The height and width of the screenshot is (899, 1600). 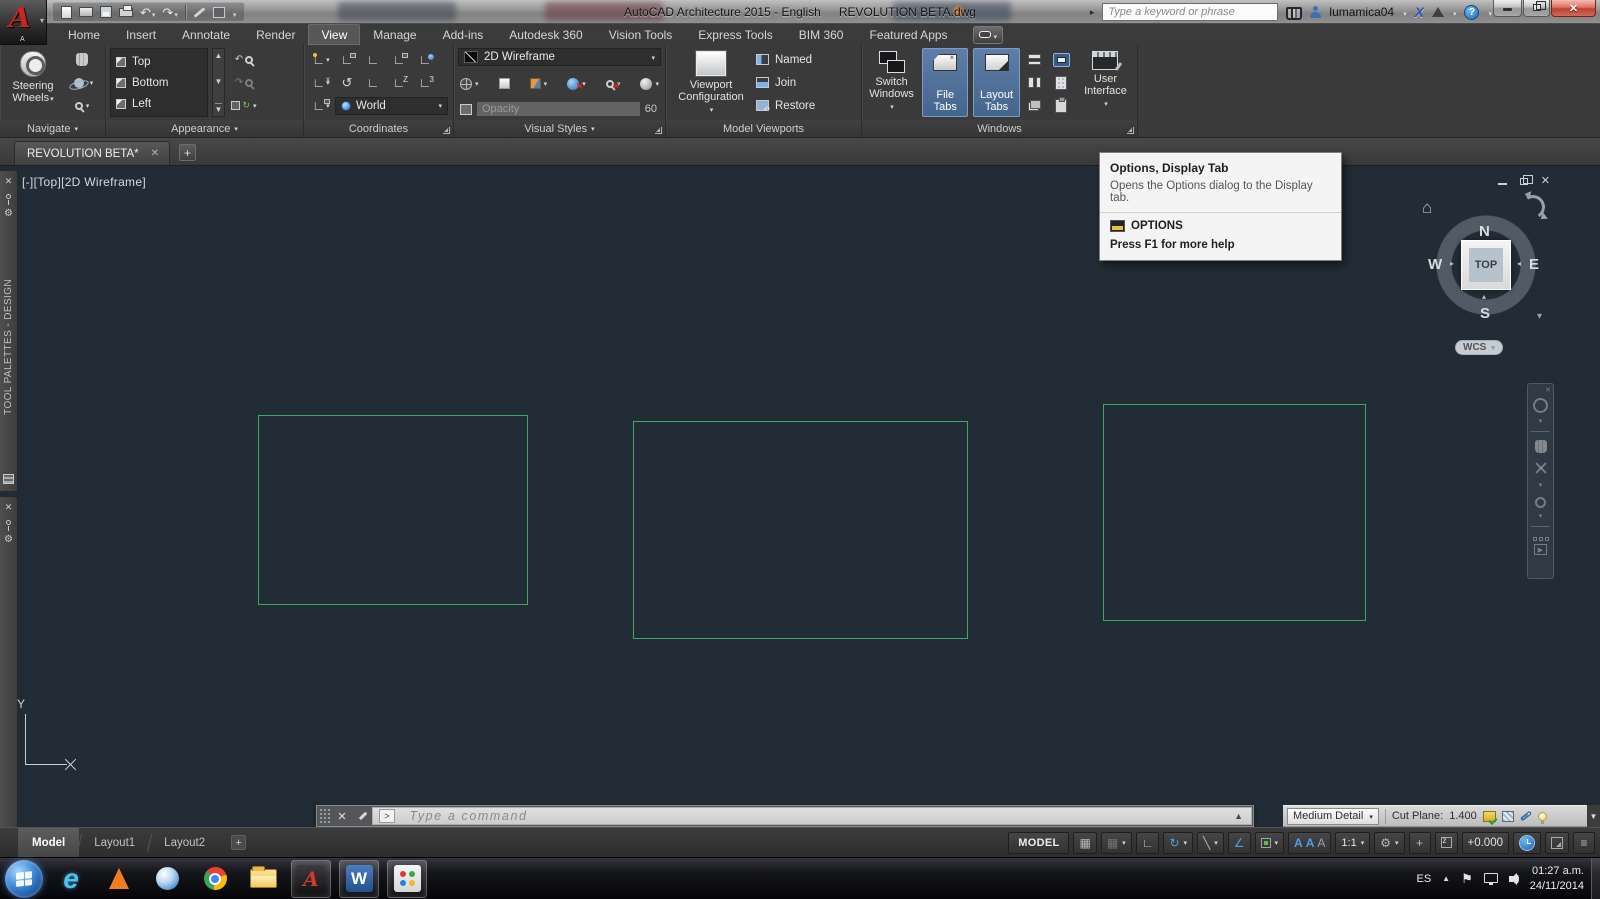 What do you see at coordinates (8, 213) in the screenshot?
I see `gear-icon: ⚙` at bounding box center [8, 213].